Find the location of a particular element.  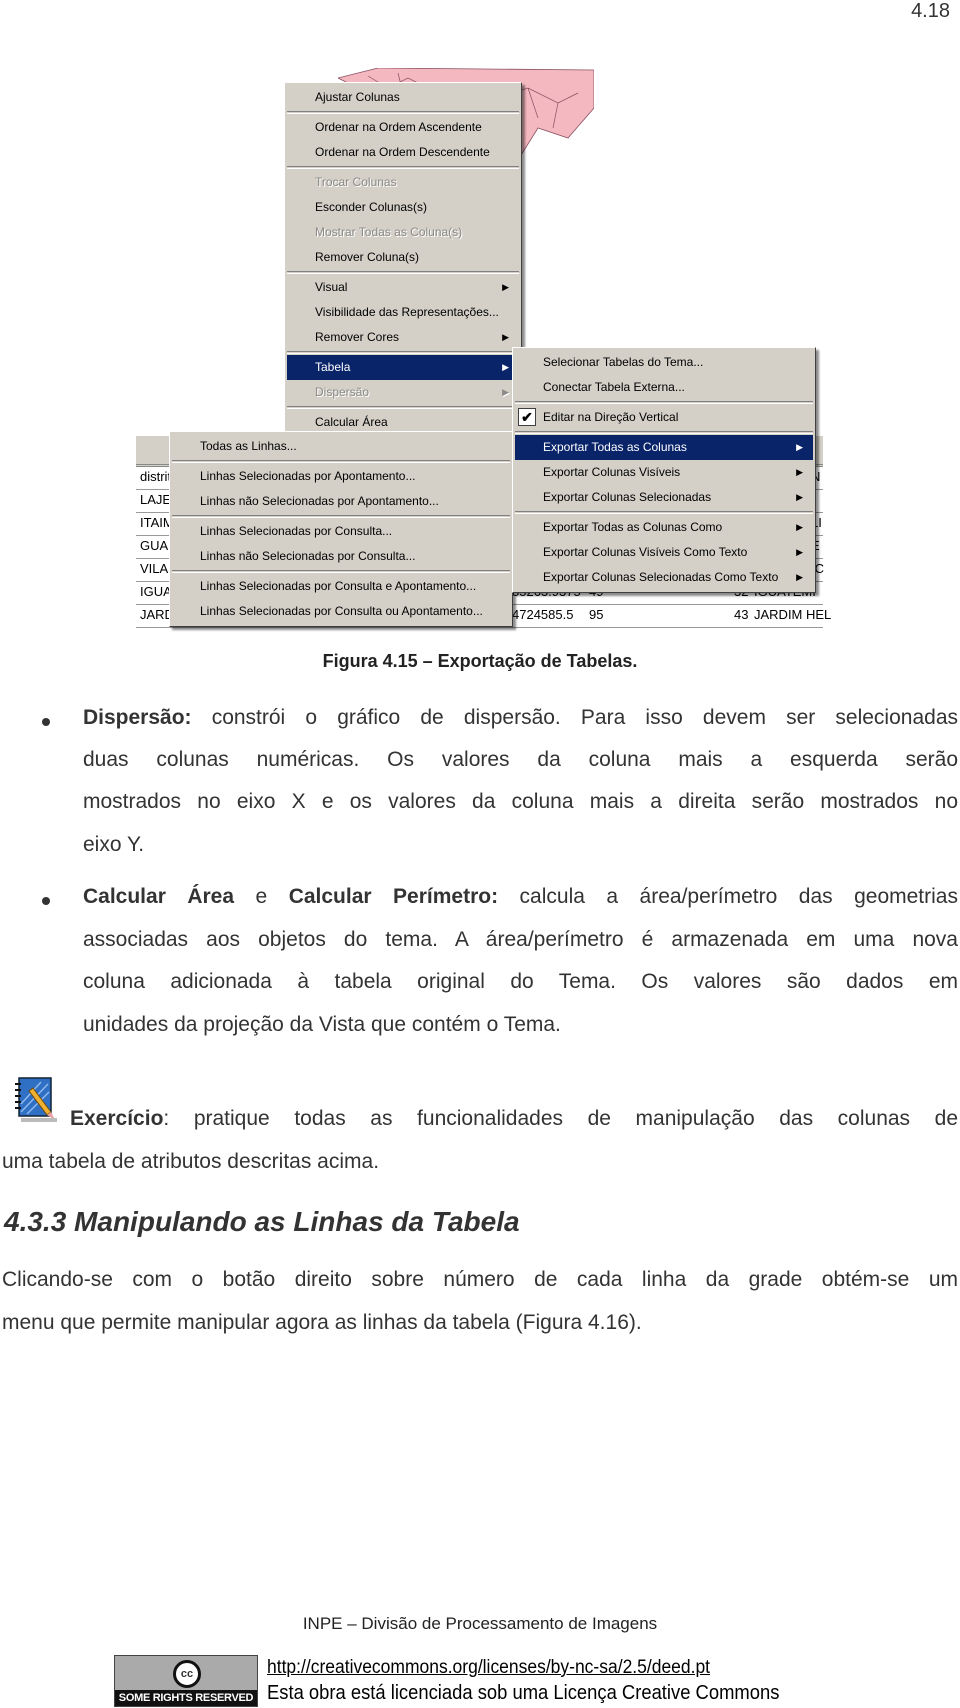

page-number: 4.18 is located at coordinates (930, 11).